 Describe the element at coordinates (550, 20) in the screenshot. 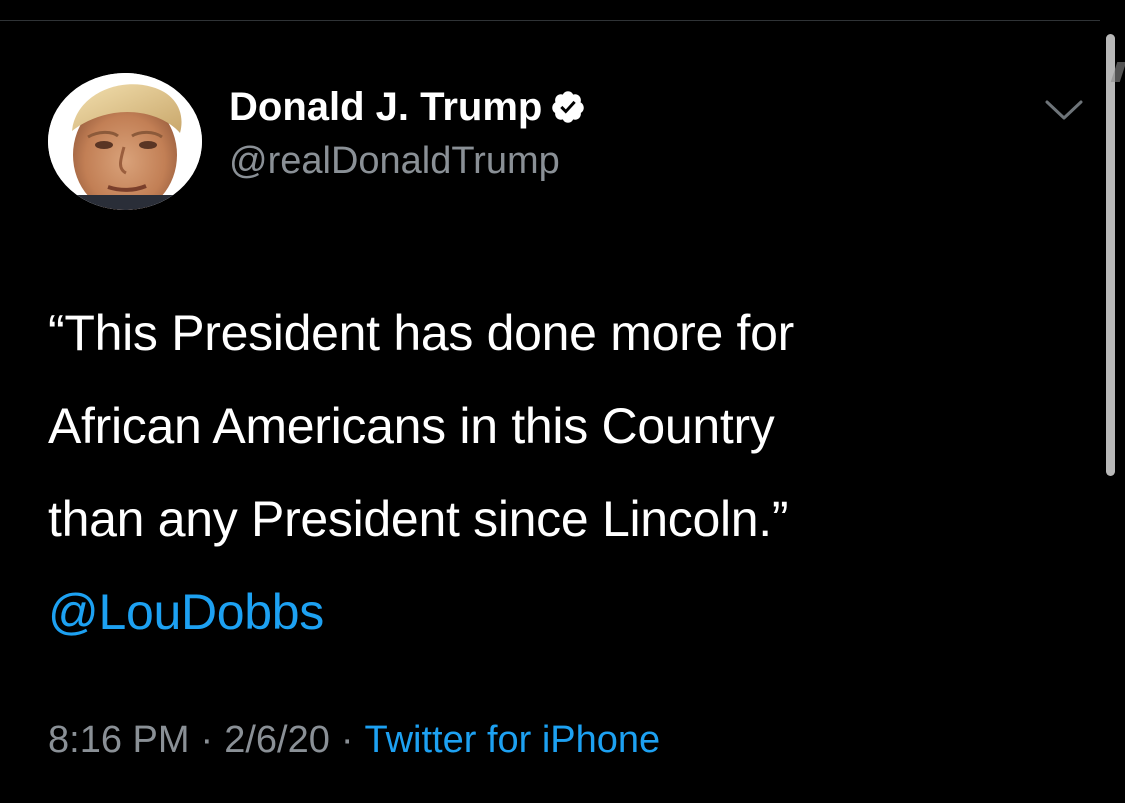

I see `top-divider` at that location.